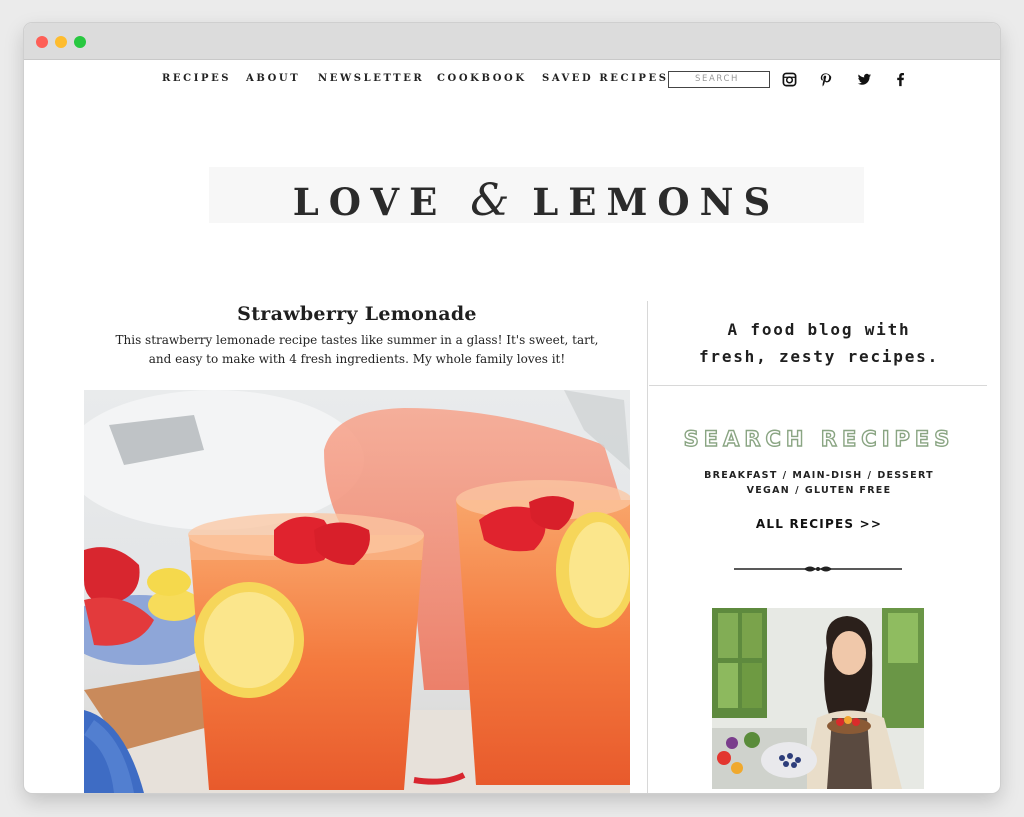 The image size is (1024, 817). Describe the element at coordinates (905, 475) in the screenshot. I see `category-link-dessert: DESSERT` at that location.